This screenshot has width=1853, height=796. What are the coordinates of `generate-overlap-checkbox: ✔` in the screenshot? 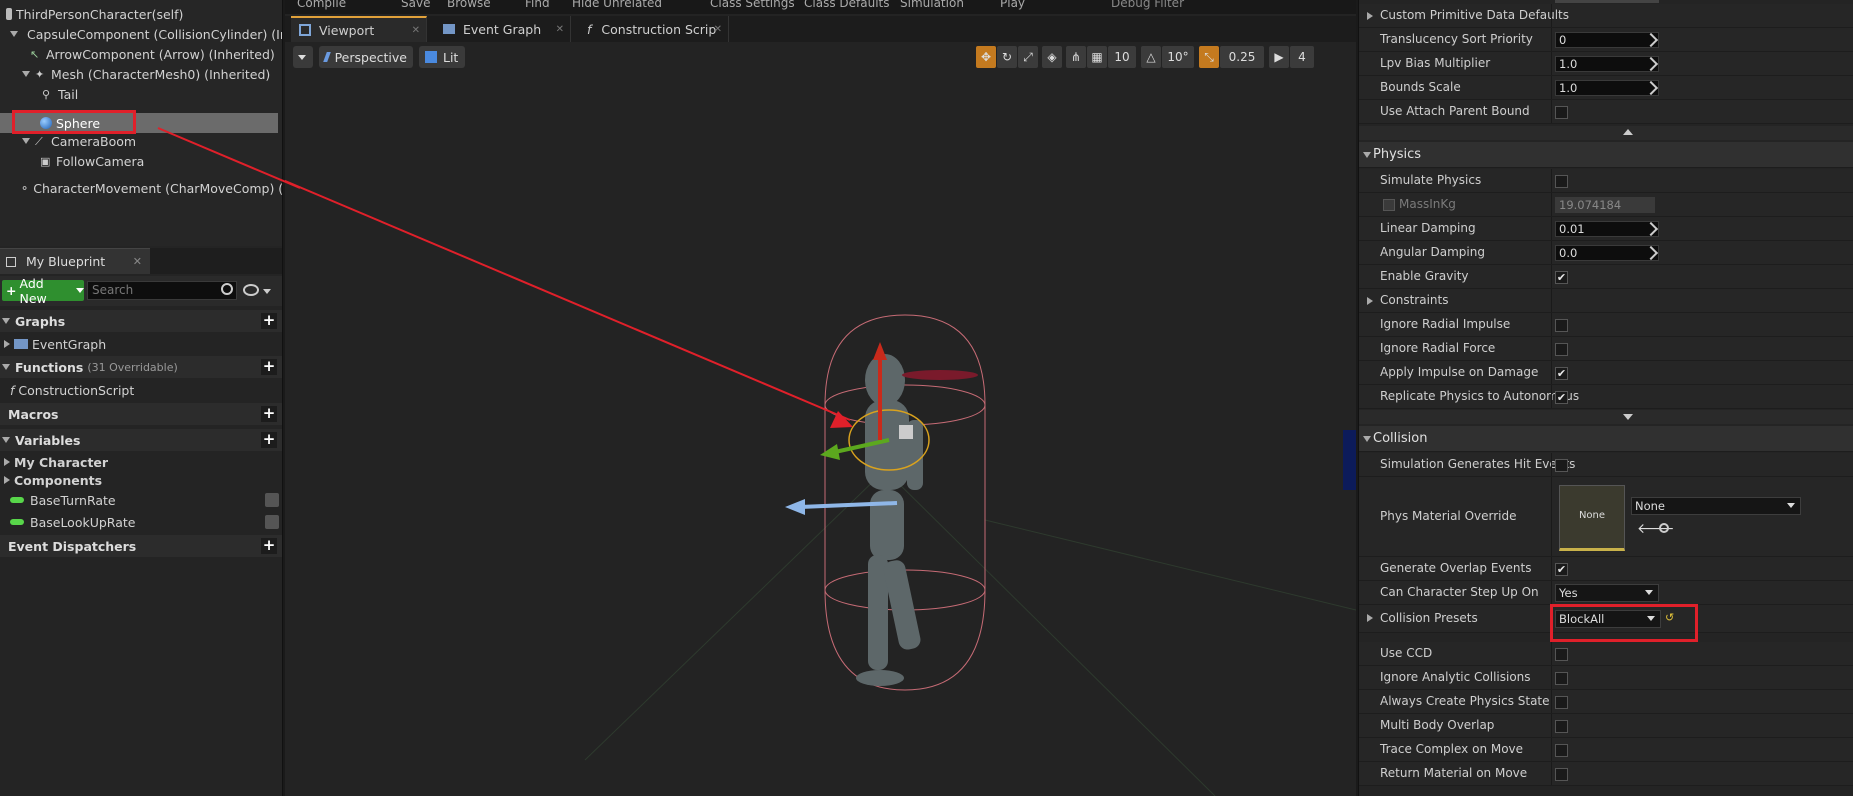 It's located at (1561, 569).